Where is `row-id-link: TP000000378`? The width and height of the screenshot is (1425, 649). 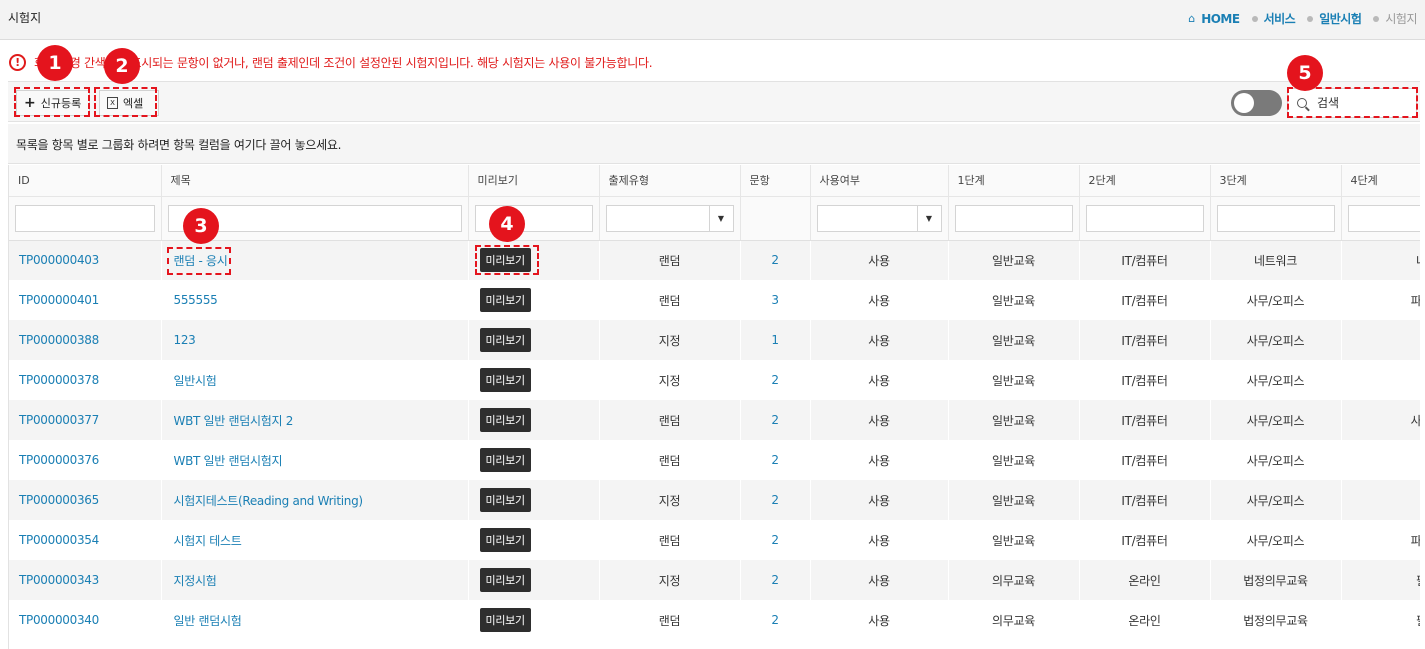
row-id-link: TP000000378 is located at coordinates (59, 380).